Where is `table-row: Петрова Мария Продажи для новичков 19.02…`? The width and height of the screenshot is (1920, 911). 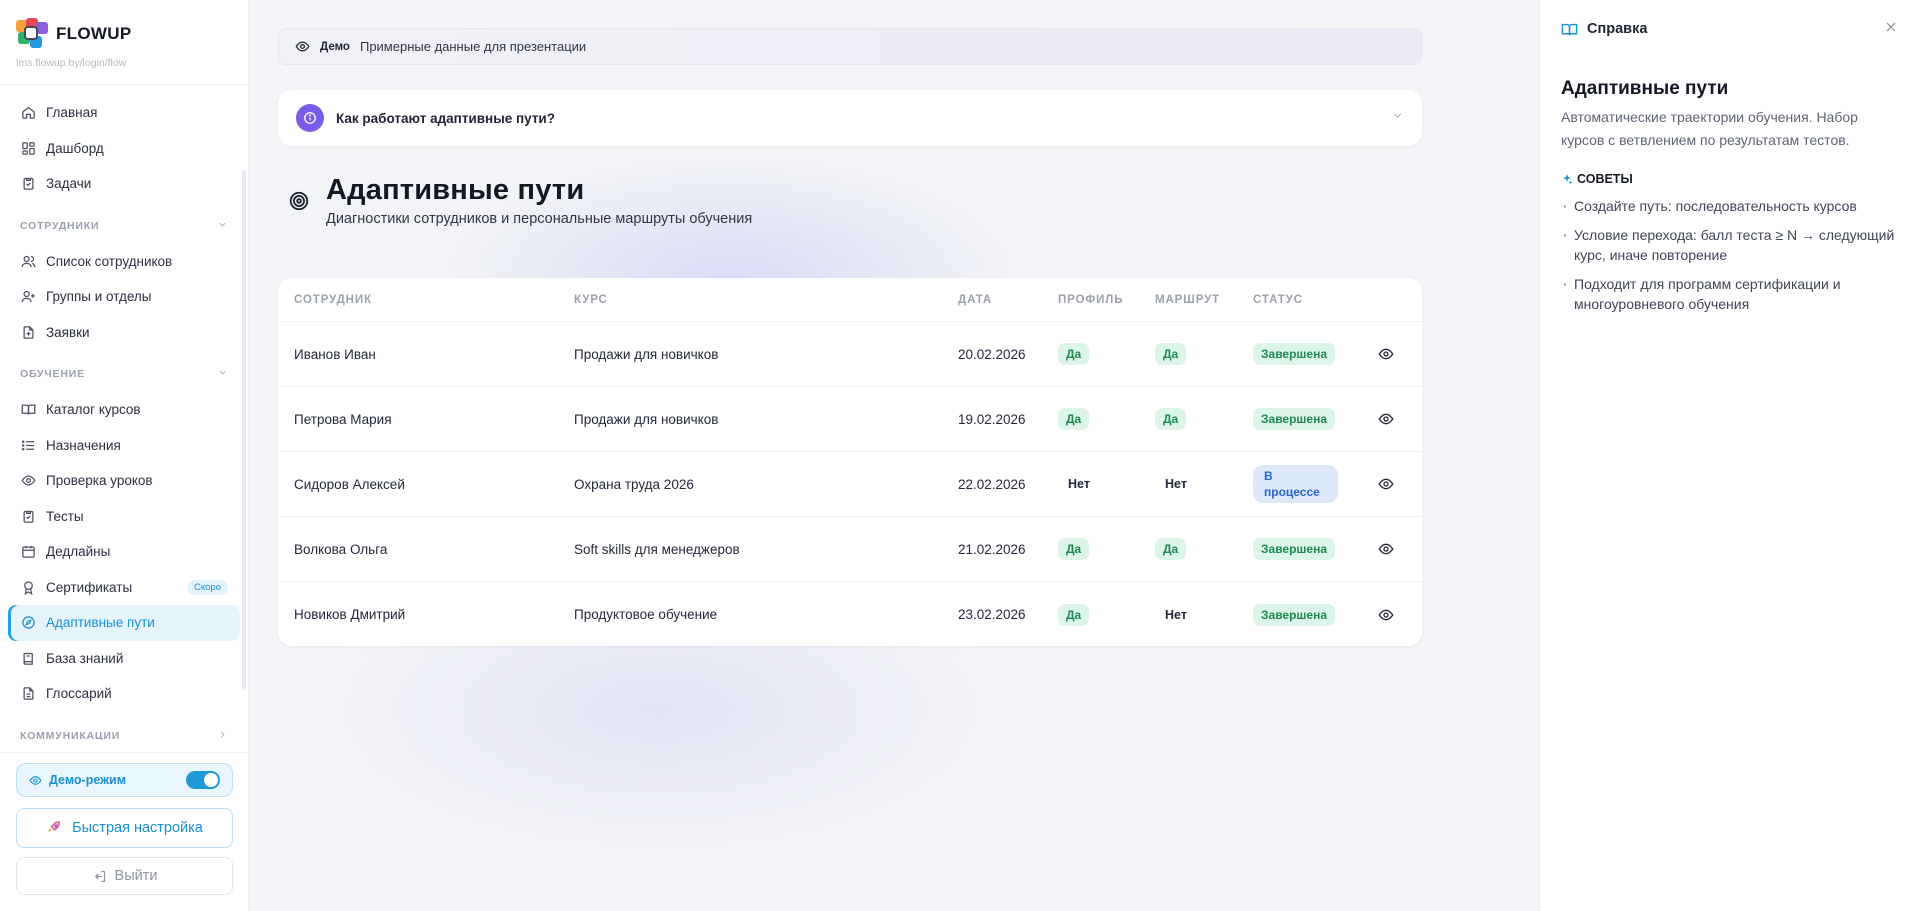 table-row: Петрова Мария Продажи для новичков 19.02… is located at coordinates (850, 419).